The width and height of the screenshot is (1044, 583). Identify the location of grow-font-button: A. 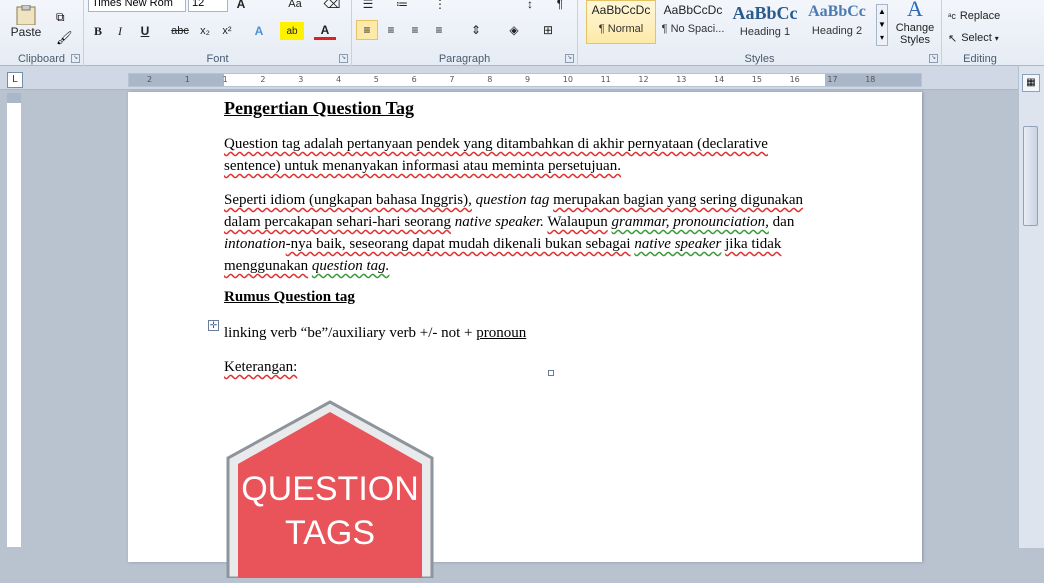
(241, 6).